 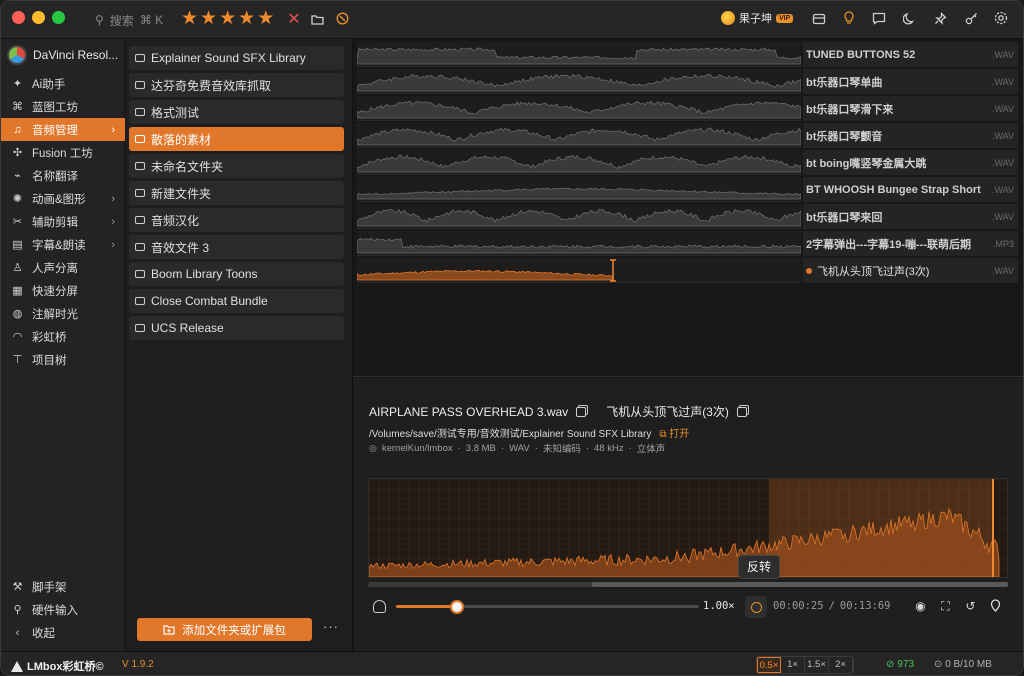 I want to click on folder-item: 达芬奇免费音效库抓取, so click(x=236, y=85).